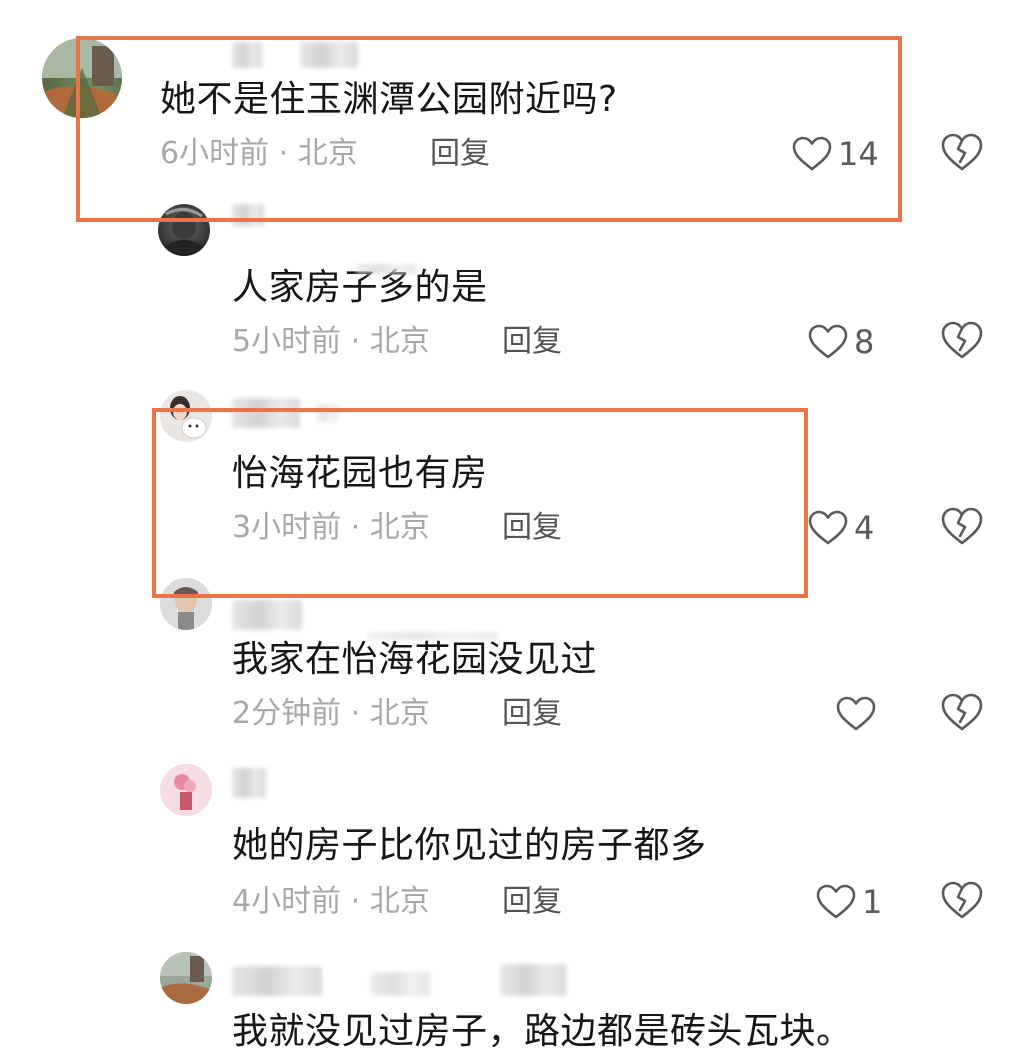 Image resolution: width=1024 pixels, height=1063 pixels. I want to click on comment-time-location: 6小时前 · 北京, so click(259, 153).